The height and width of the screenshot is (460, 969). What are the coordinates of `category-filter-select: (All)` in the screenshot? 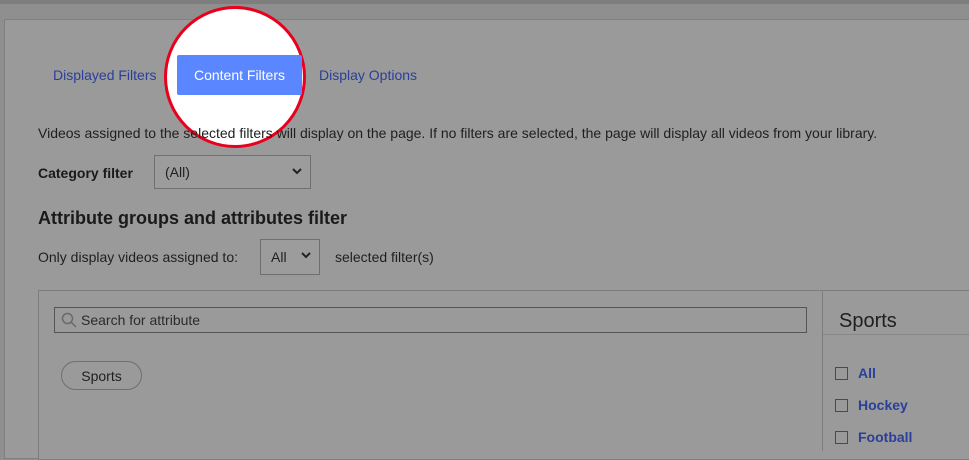 It's located at (232, 172).